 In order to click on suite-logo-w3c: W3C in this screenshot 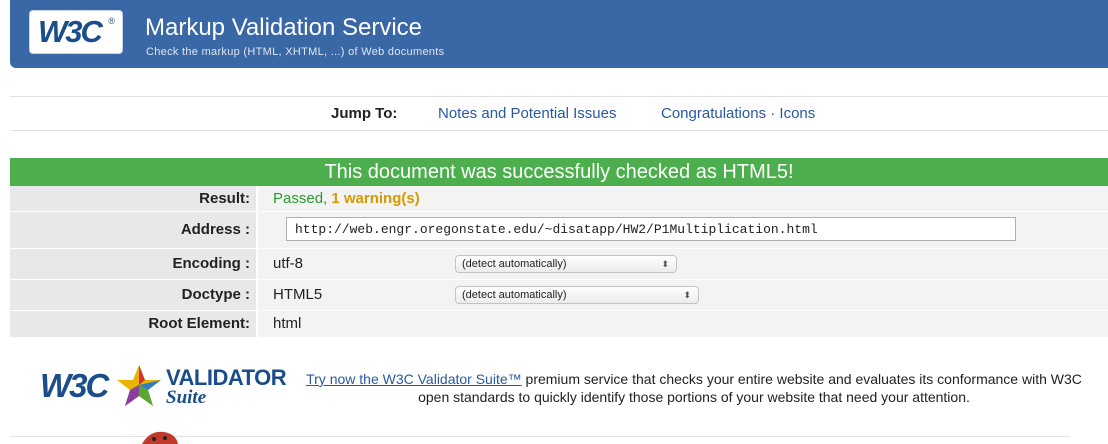, I will do `click(74, 385)`.